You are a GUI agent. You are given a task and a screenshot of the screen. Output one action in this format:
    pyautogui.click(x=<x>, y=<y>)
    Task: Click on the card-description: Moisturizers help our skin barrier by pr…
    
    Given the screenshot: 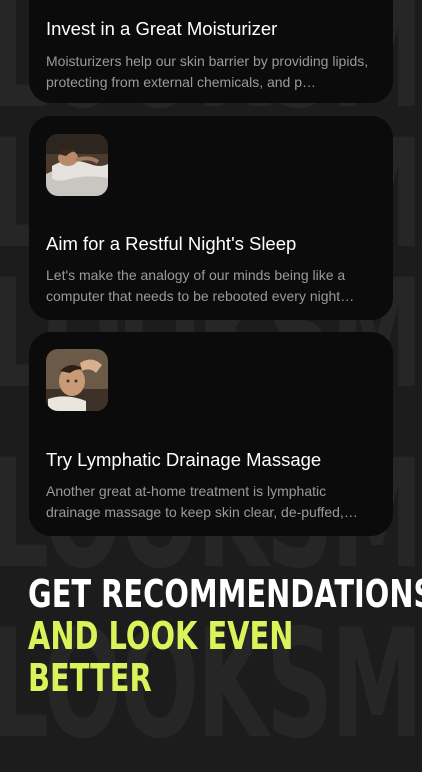 What is the action you would take?
    pyautogui.click(x=207, y=71)
    